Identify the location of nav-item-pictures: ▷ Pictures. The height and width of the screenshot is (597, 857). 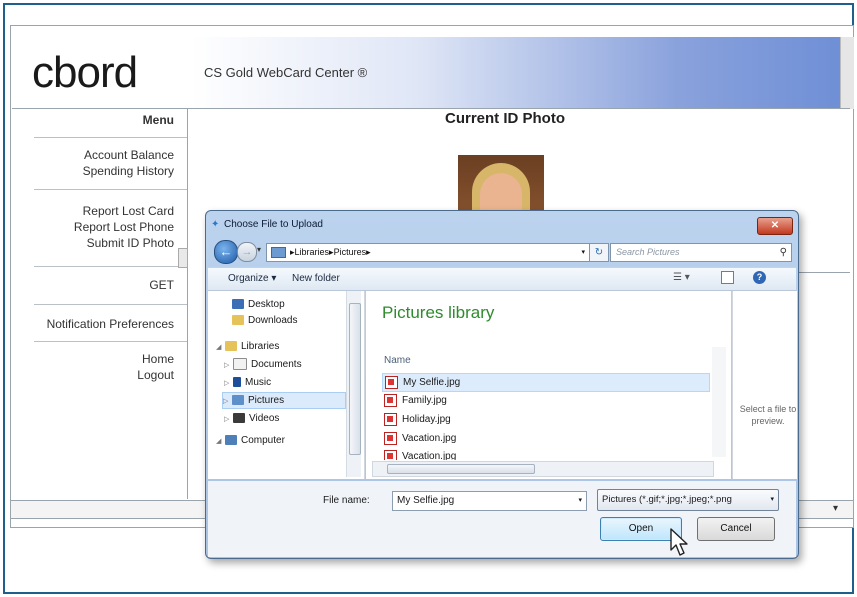
(284, 400).